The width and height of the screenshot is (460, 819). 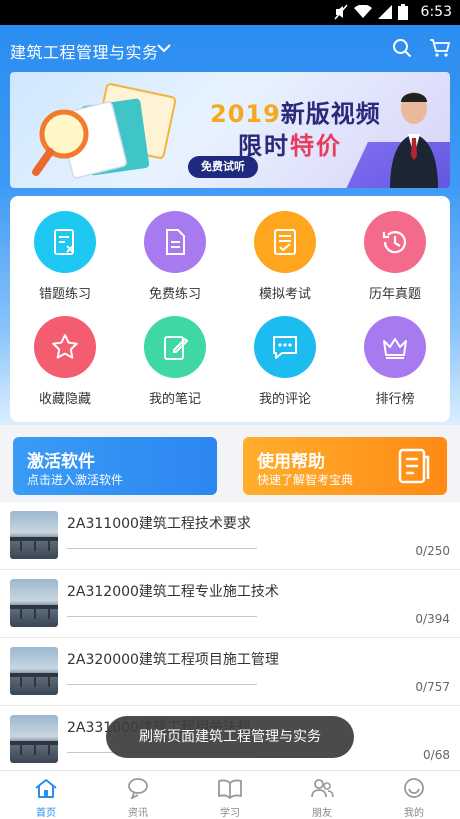 I want to click on grid-item-label: 我的评论, so click(x=284, y=399).